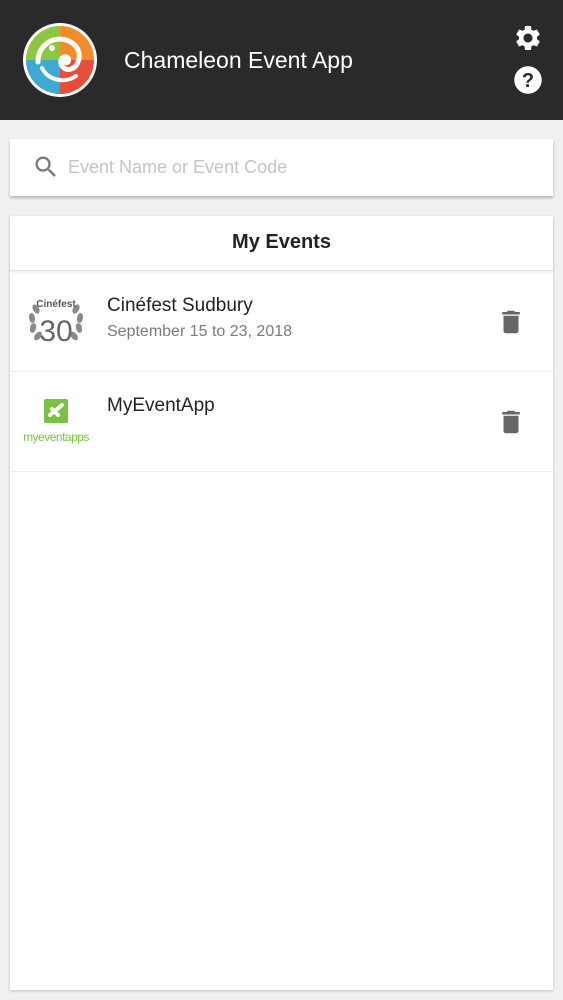 Image resolution: width=563 pixels, height=1000 pixels. I want to click on search-bar, so click(281, 167).